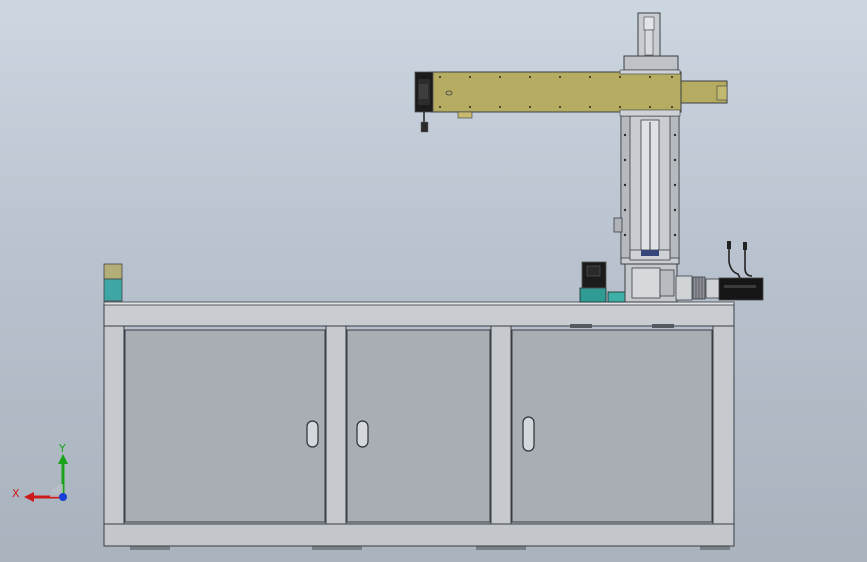  What do you see at coordinates (674, 187) in the screenshot?
I see `column-right-rail` at bounding box center [674, 187].